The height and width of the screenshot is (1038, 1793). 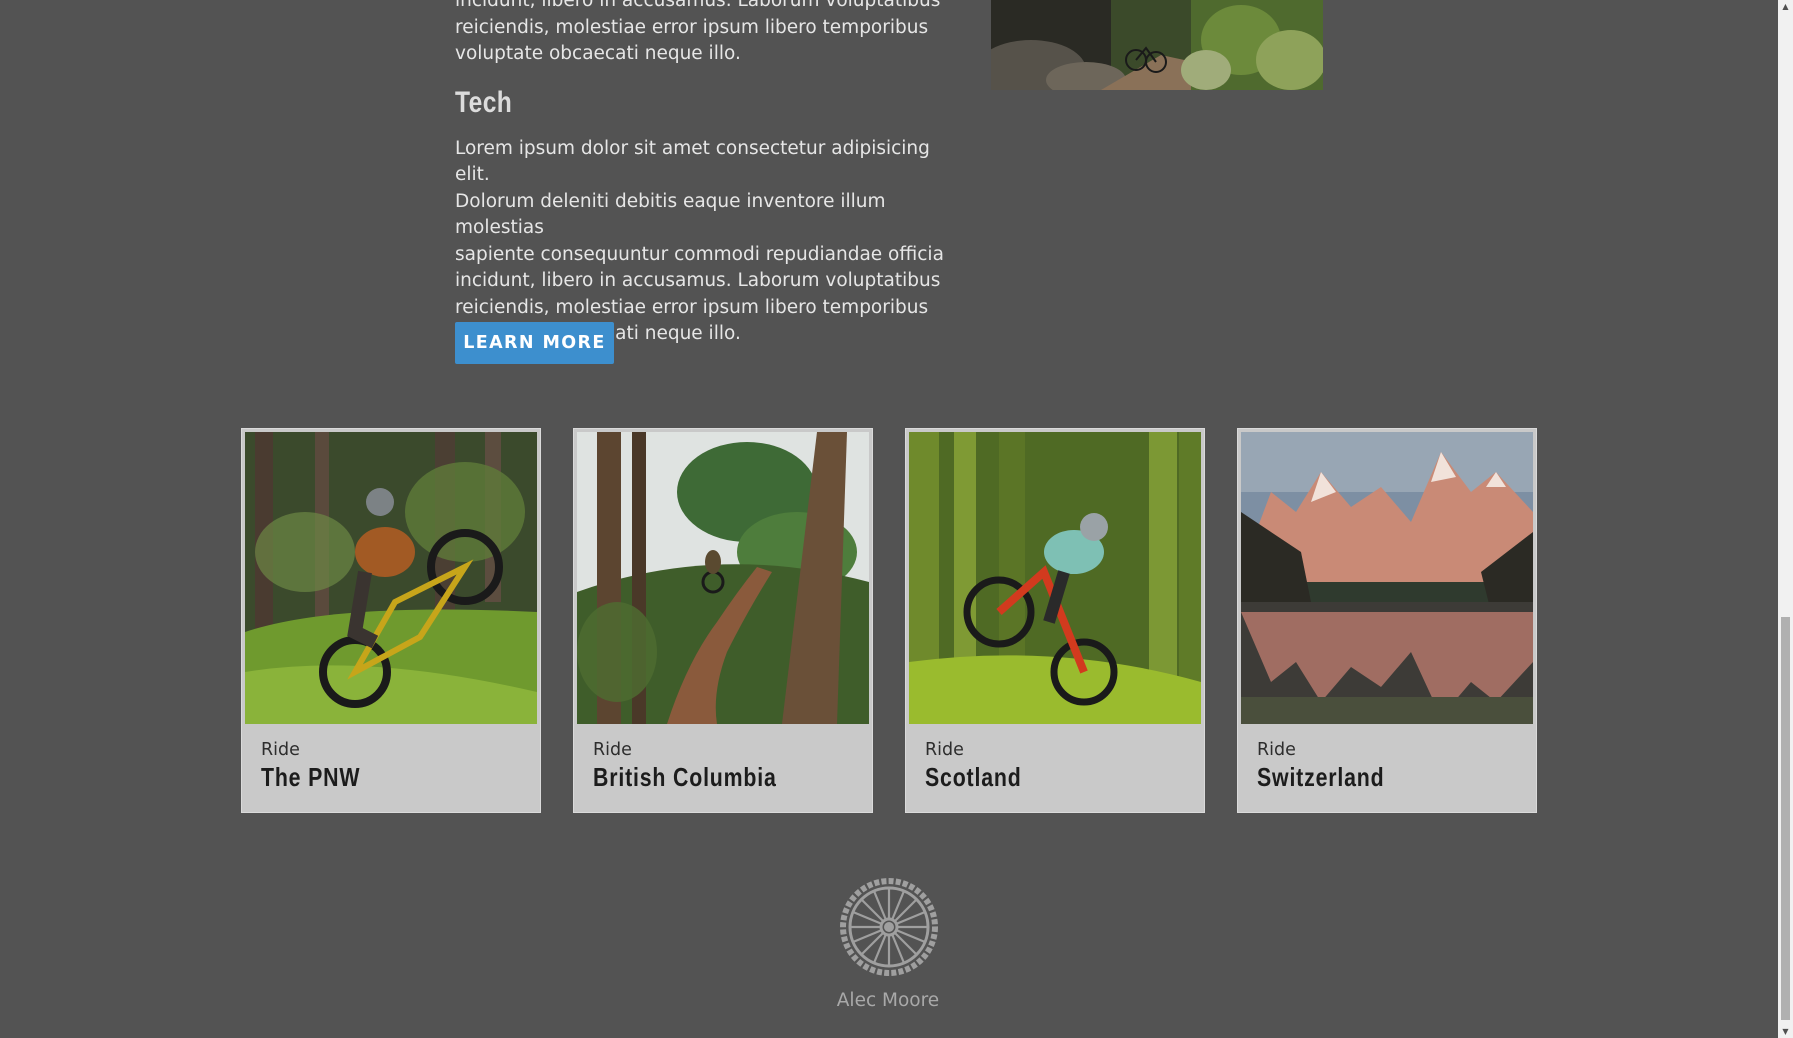 I want to click on scroll-up-arrow-icon: ▲, so click(x=1785, y=6).